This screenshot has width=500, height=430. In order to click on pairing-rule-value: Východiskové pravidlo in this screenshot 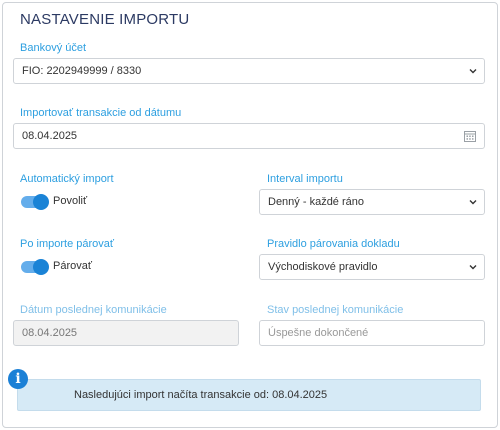, I will do `click(323, 267)`.